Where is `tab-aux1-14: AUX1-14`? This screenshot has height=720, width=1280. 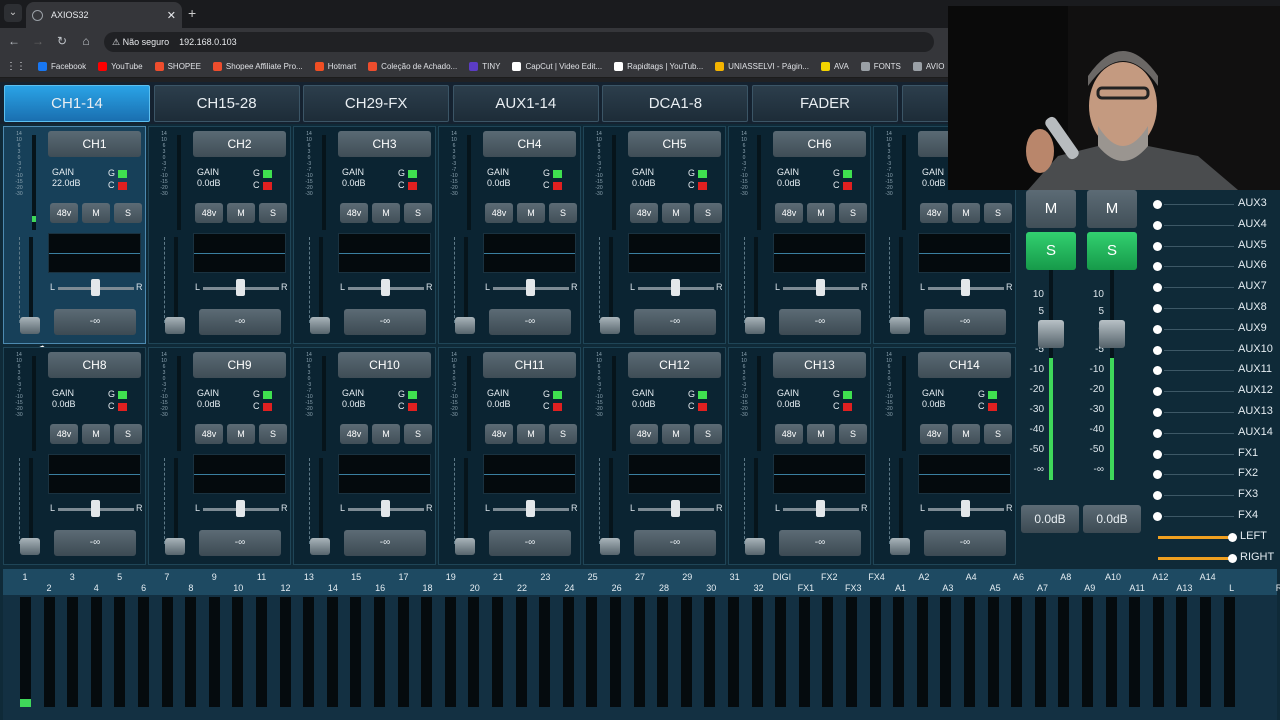 tab-aux1-14: AUX1-14 is located at coordinates (525, 103).